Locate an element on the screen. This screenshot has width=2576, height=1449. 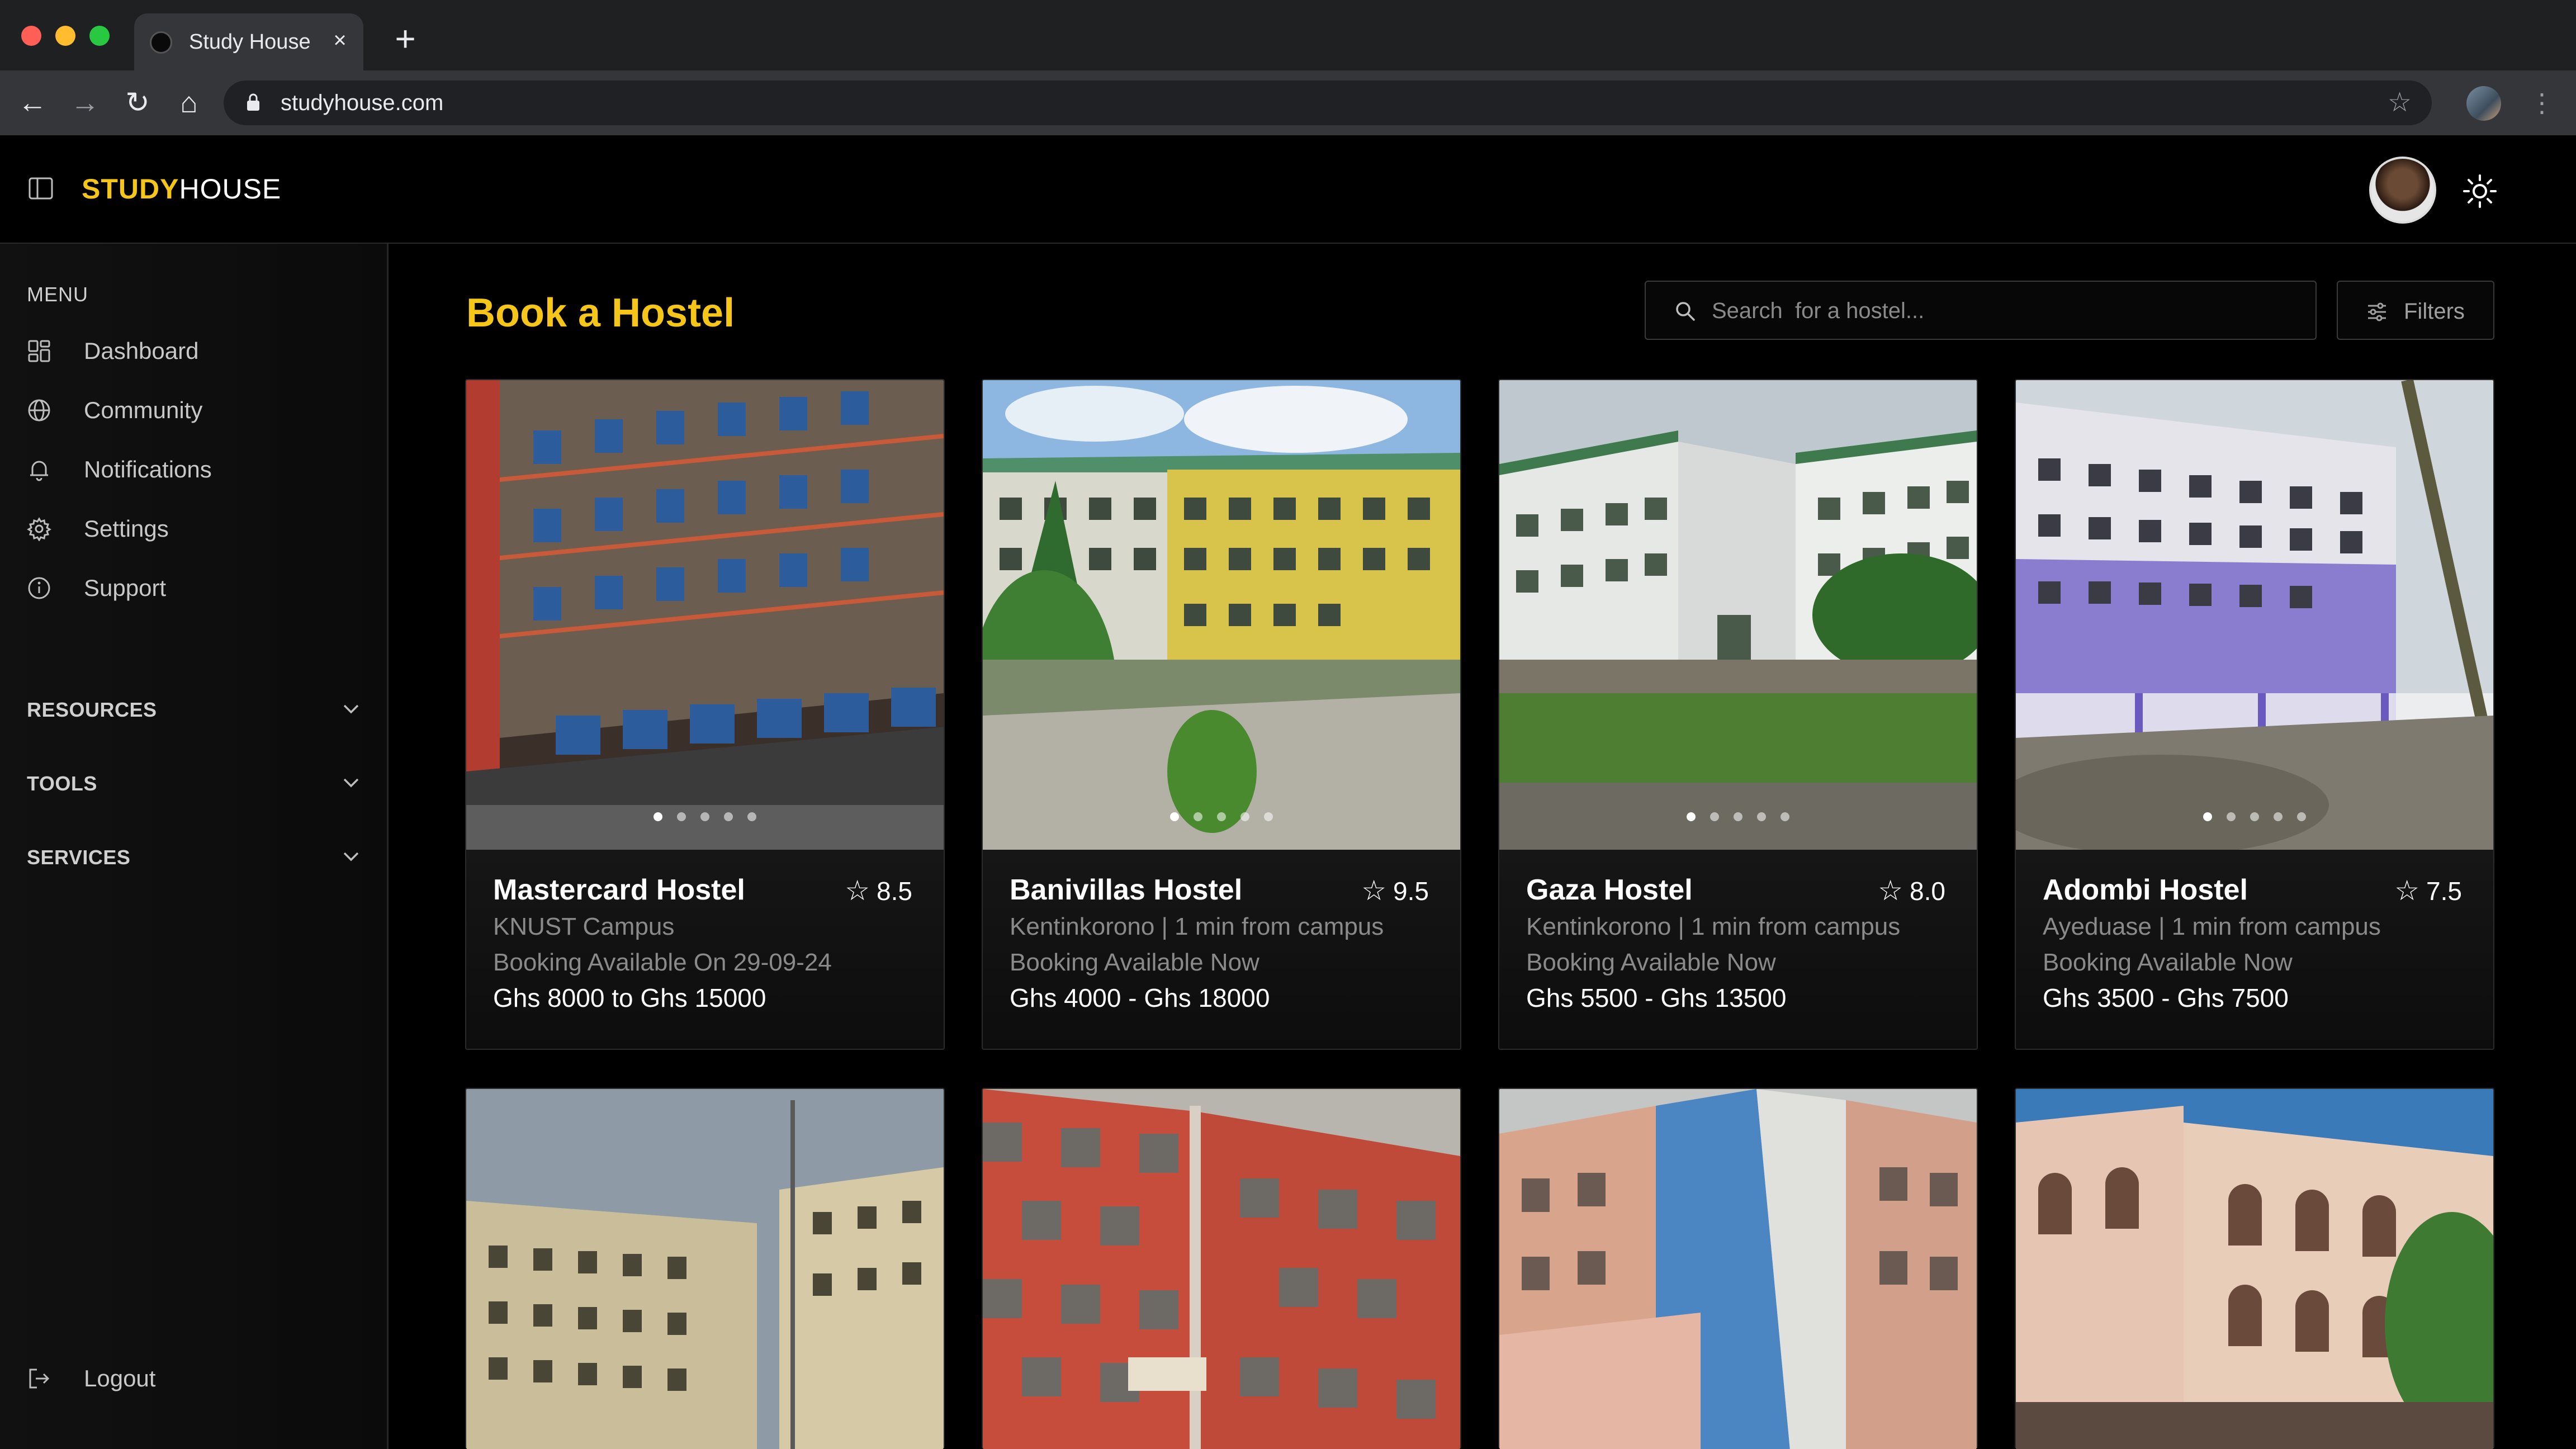
bookmark-star-icon: ☆ is located at coordinates (2400, 102).